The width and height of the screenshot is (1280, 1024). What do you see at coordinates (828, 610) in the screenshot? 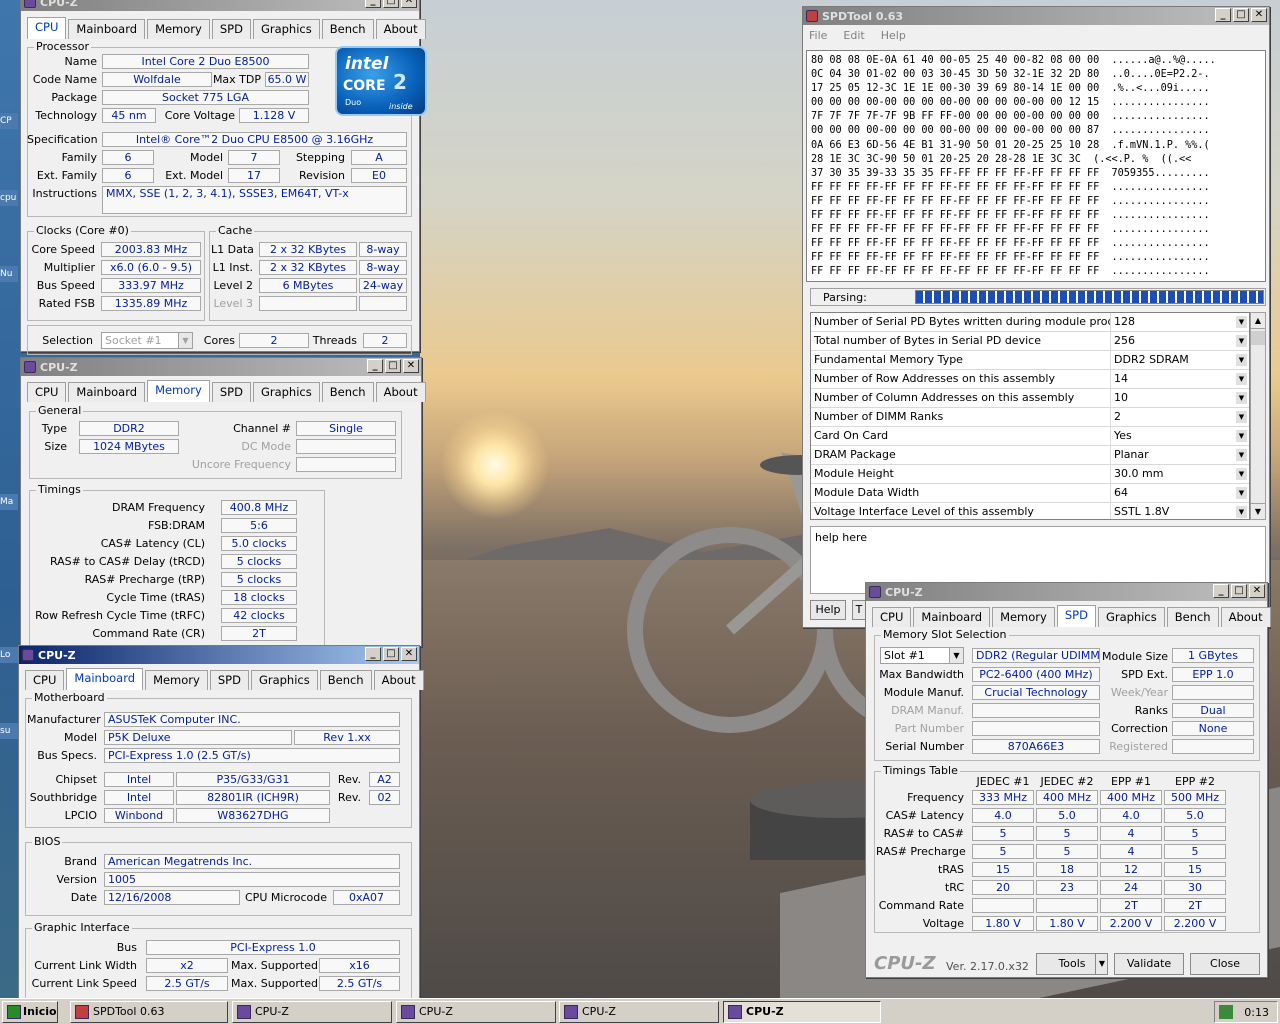
I see `help-button: Help` at bounding box center [828, 610].